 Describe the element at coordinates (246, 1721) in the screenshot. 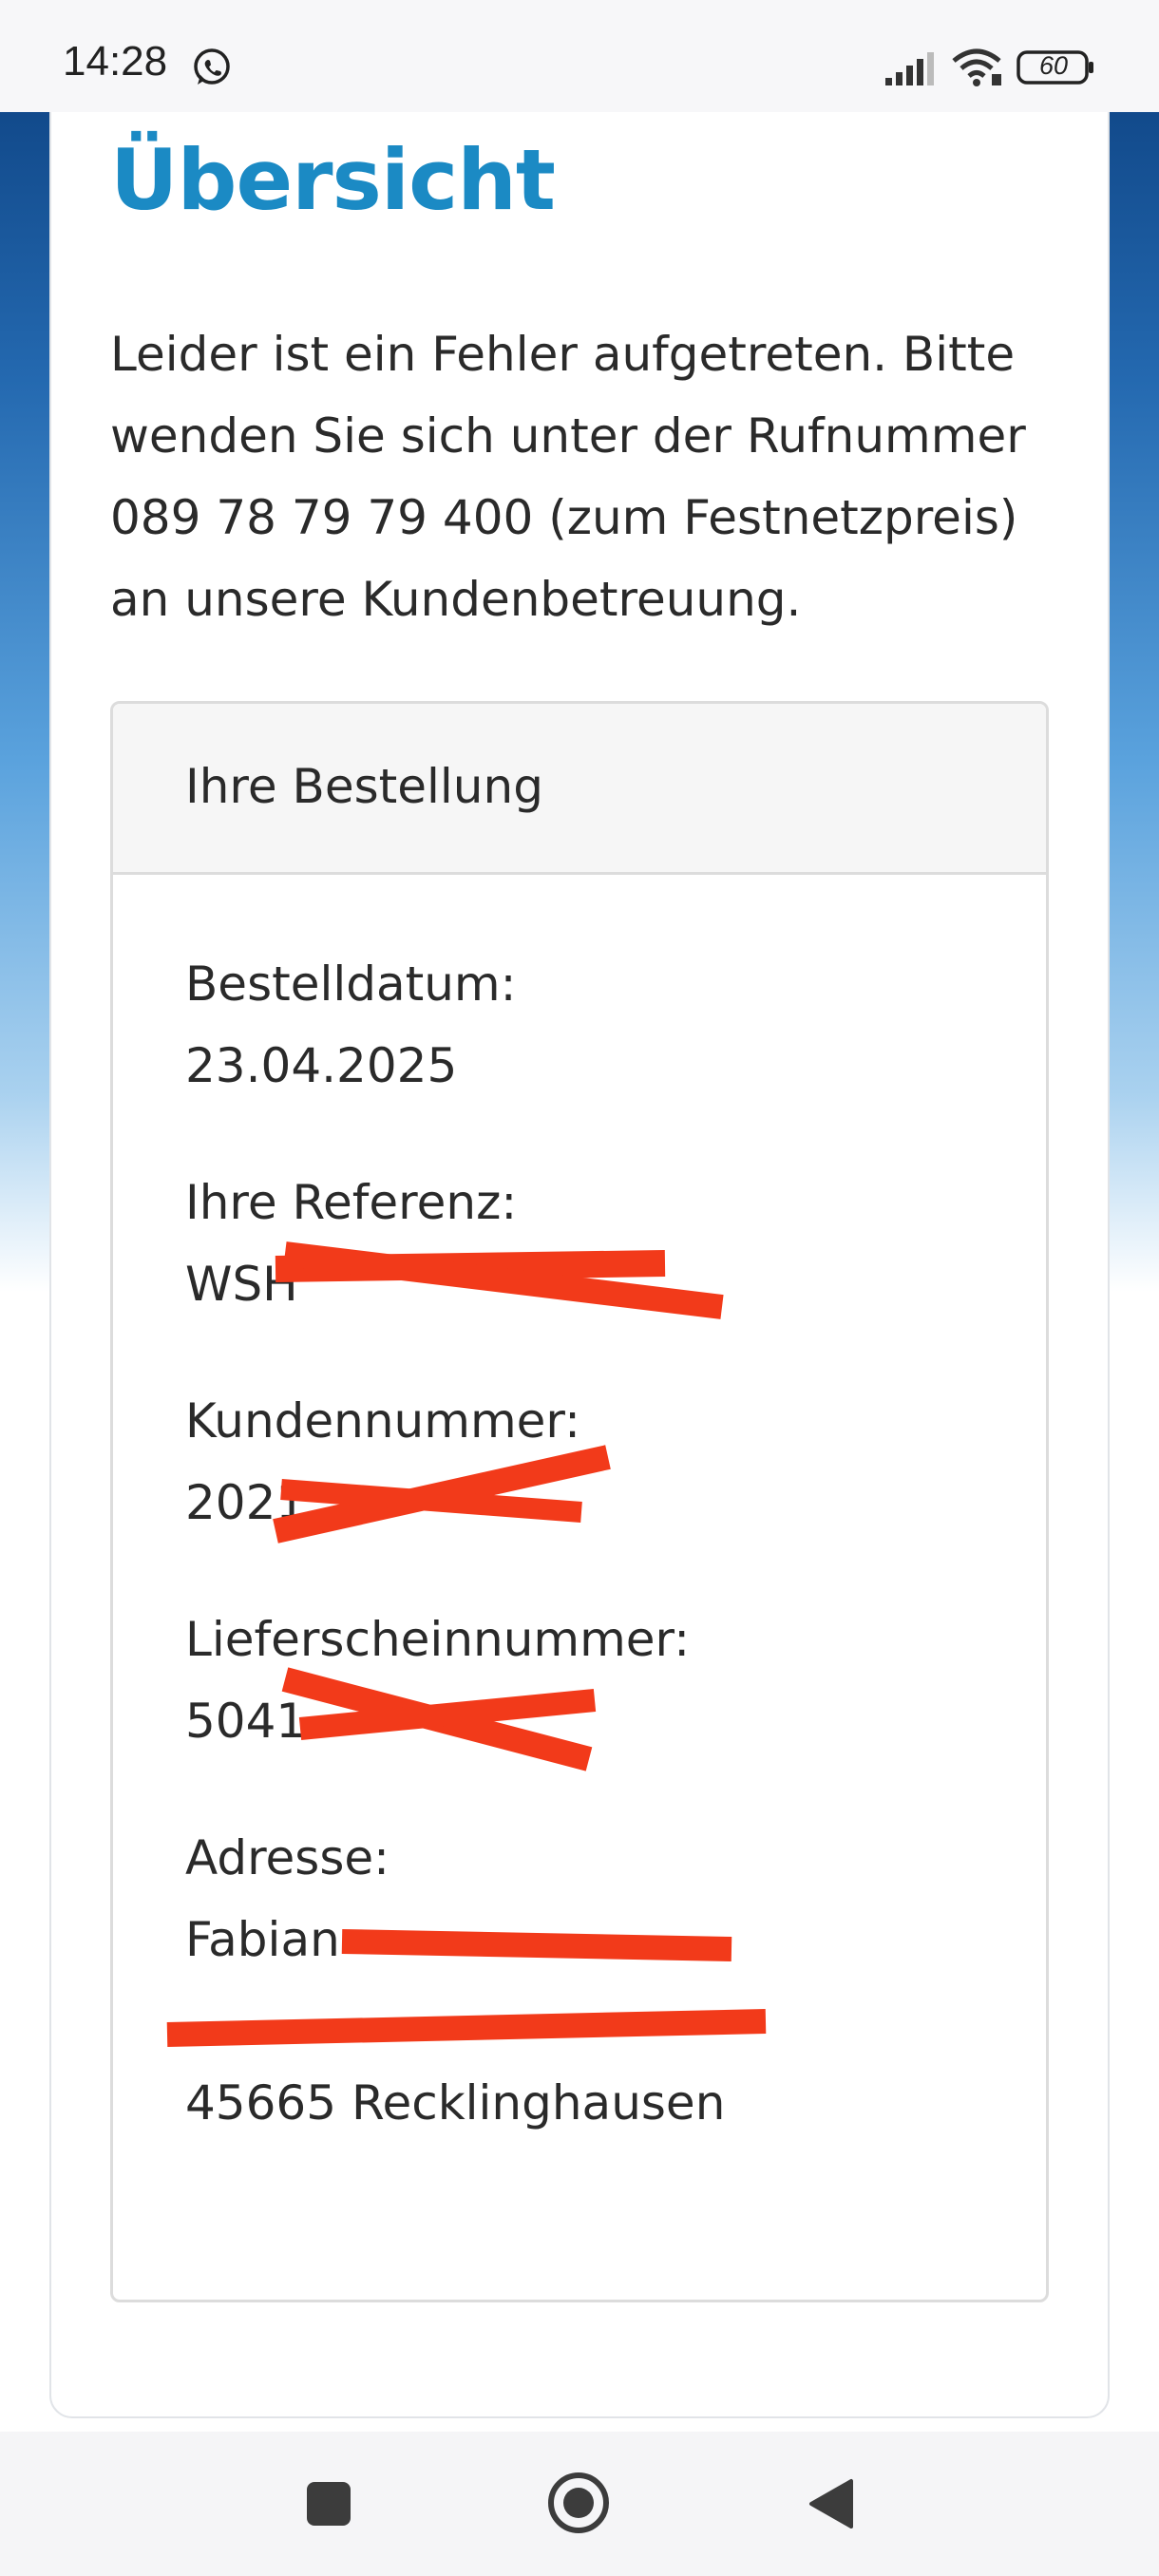

I see `delivery-note-value: 5041` at that location.